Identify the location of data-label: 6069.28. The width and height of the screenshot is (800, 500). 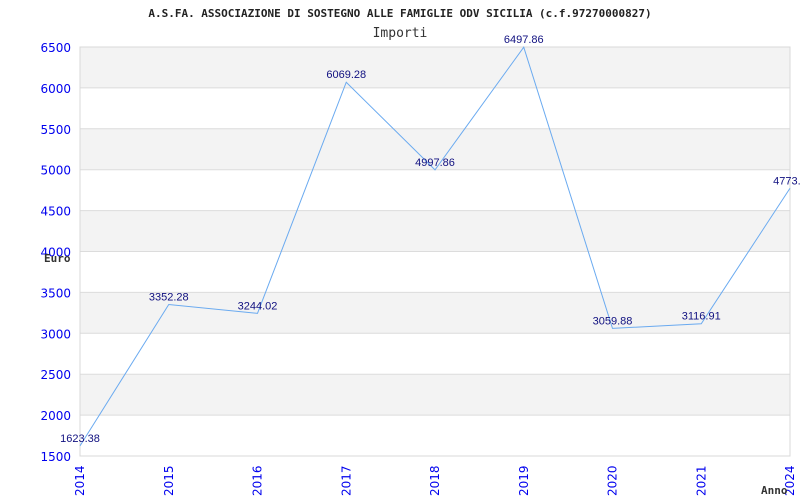
(346, 75).